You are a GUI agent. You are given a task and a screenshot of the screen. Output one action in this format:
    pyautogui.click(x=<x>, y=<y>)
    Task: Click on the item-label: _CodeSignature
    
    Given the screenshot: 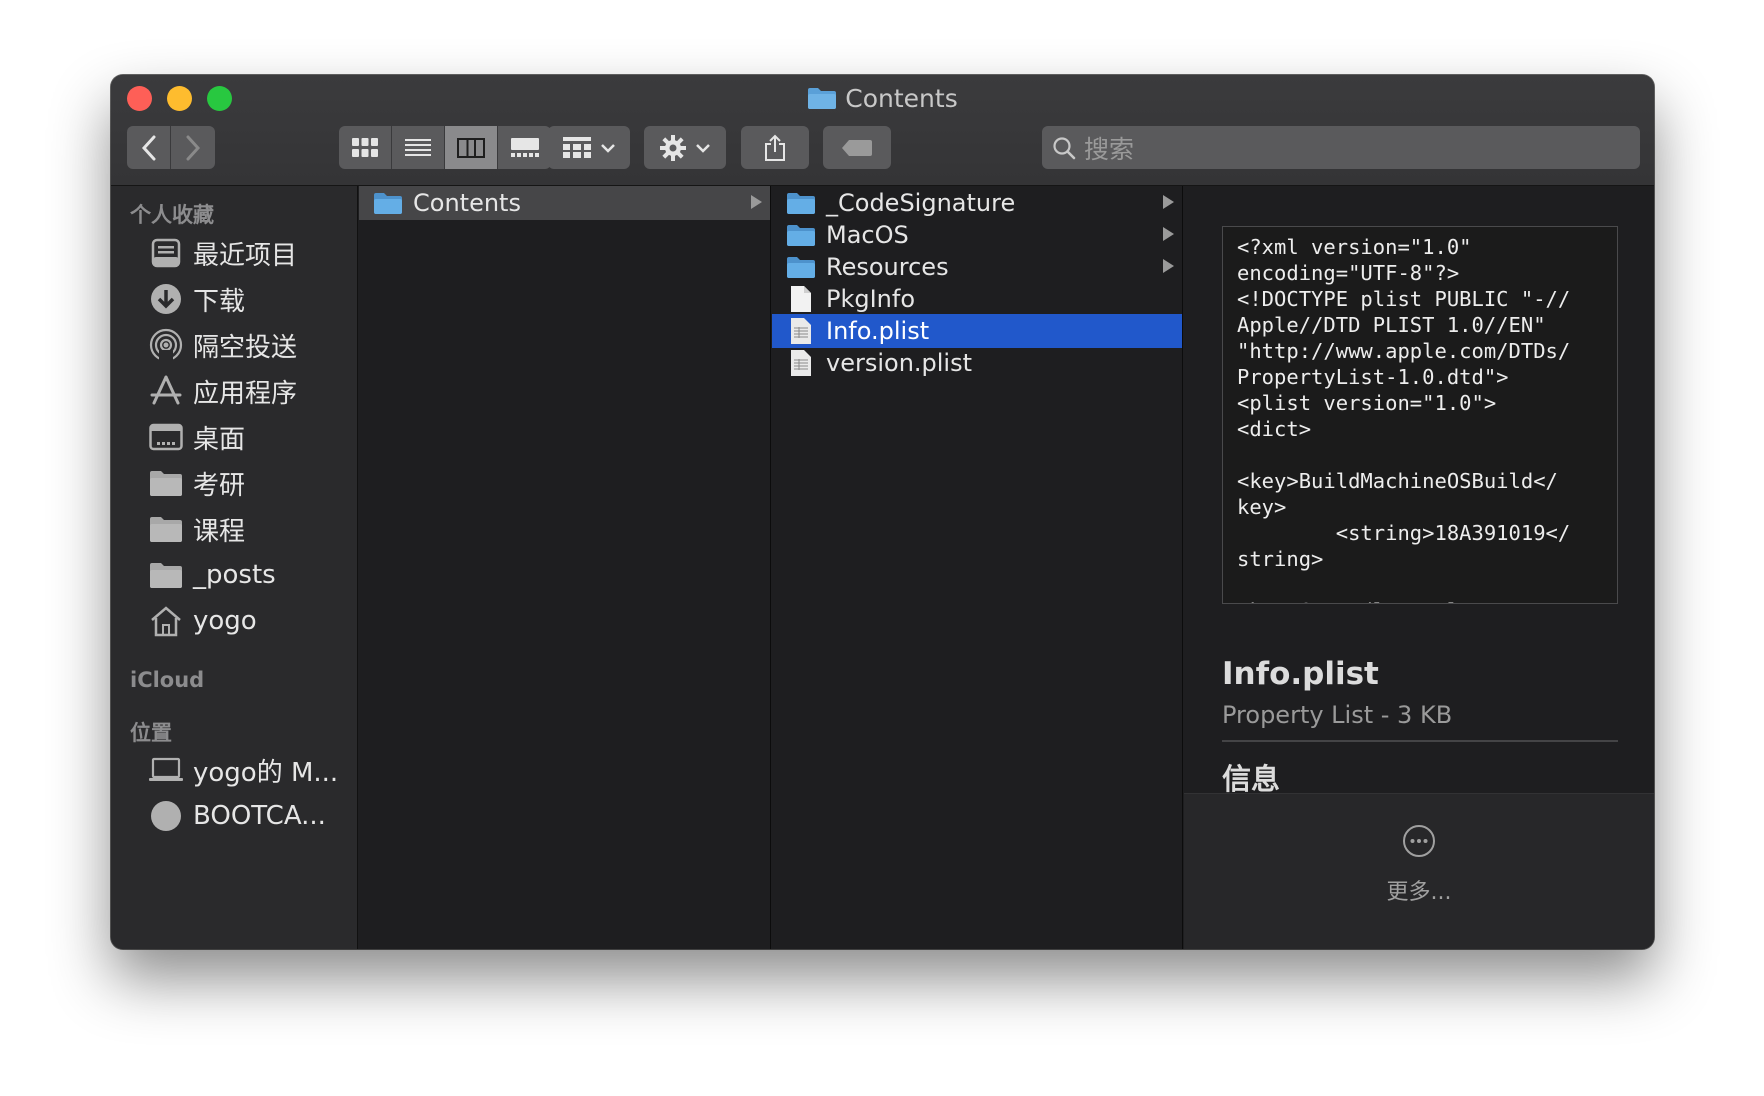 What is the action you would take?
    pyautogui.click(x=921, y=203)
    